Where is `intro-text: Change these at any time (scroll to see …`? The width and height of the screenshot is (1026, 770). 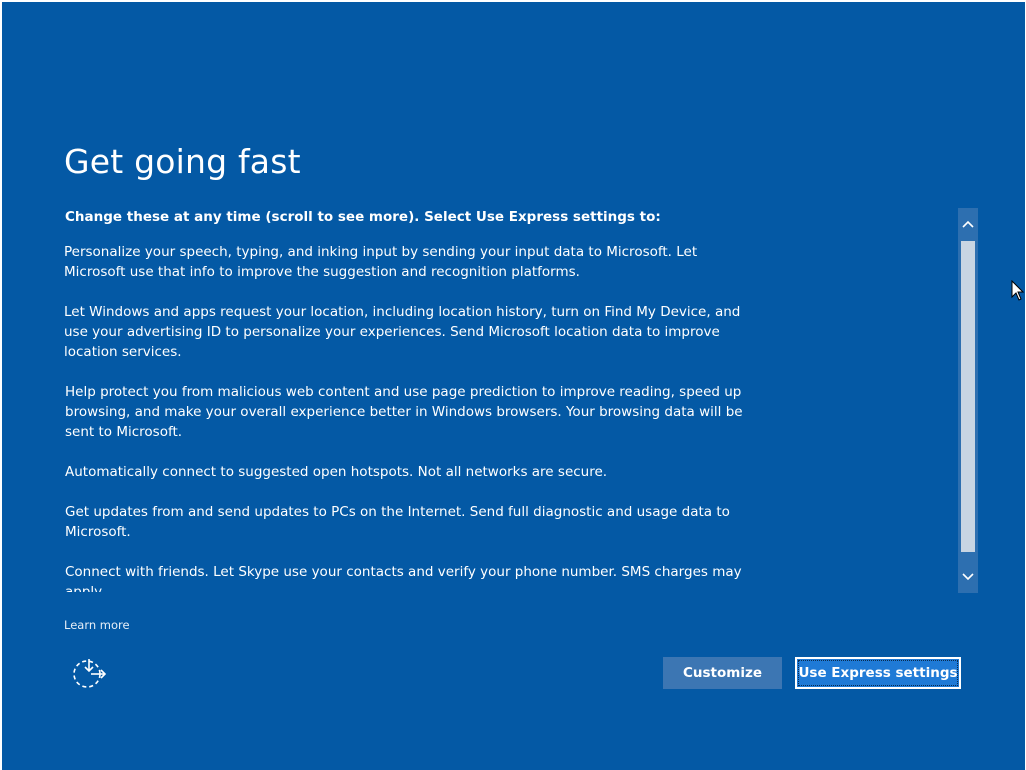 intro-text: Change these at any time (scroll to see … is located at coordinates (363, 217).